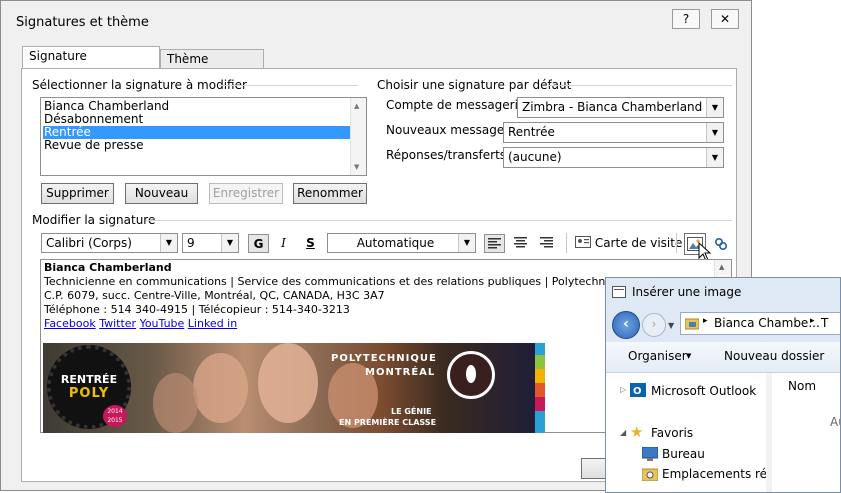 The height and width of the screenshot is (493, 841). I want to click on account-label: Compte de messagerie :, so click(460, 105).